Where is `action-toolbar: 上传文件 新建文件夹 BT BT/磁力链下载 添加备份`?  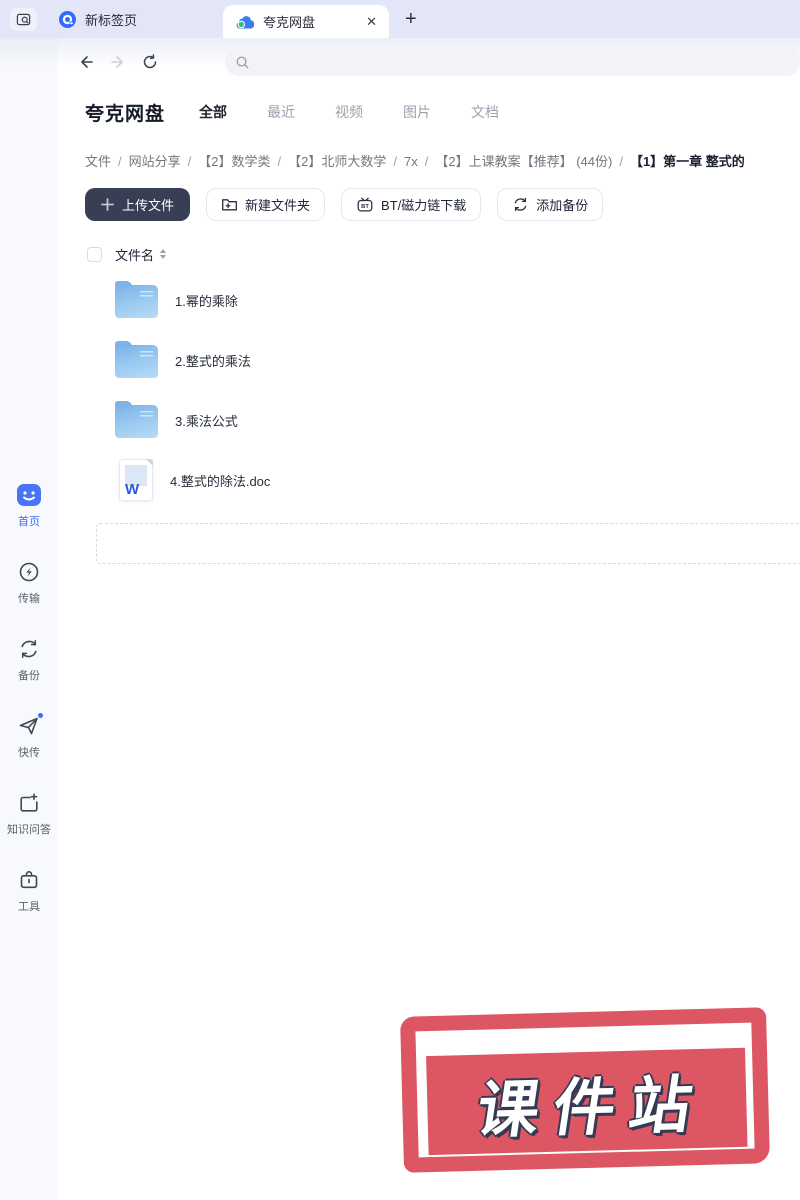
action-toolbar: 上传文件 新建文件夹 BT BT/磁力链下载 添加备份 is located at coordinates (429, 204).